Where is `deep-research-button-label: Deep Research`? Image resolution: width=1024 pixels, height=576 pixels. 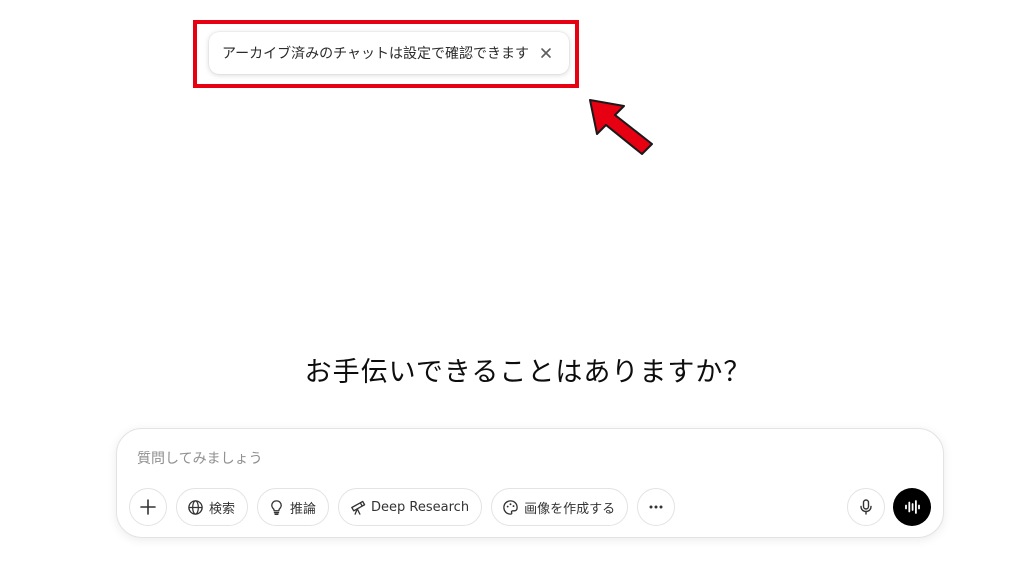 deep-research-button-label: Deep Research is located at coordinates (420, 507).